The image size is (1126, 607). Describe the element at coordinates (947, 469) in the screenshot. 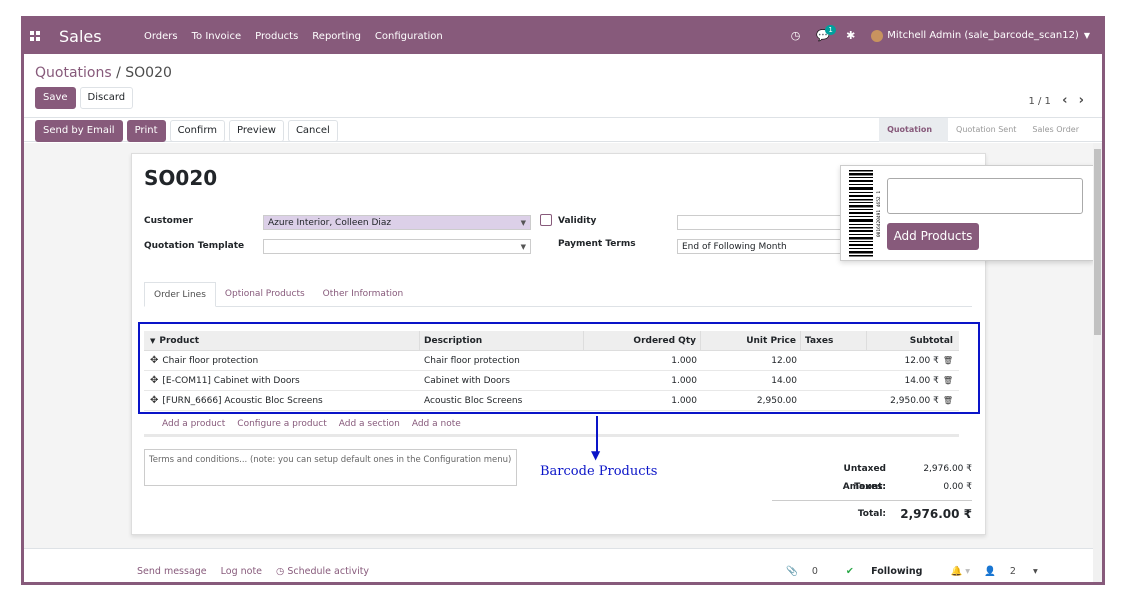

I see `untaxed-value: 2,976.00 ₹` at that location.